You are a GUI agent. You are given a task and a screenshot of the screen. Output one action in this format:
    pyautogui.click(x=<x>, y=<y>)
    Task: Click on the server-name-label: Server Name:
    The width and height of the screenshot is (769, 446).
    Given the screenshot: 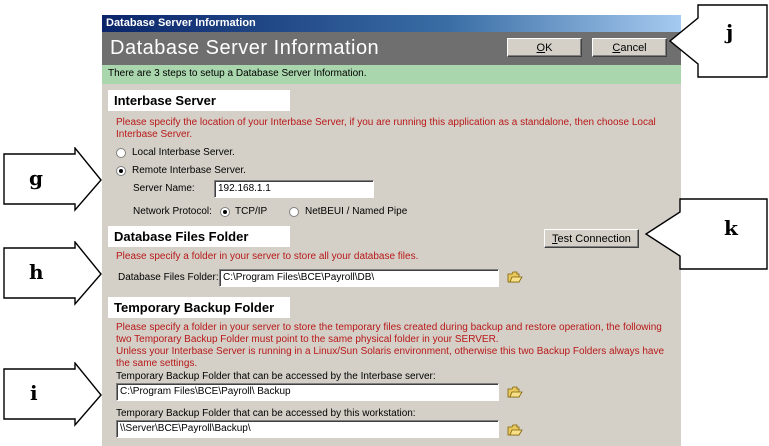 What is the action you would take?
    pyautogui.click(x=164, y=188)
    